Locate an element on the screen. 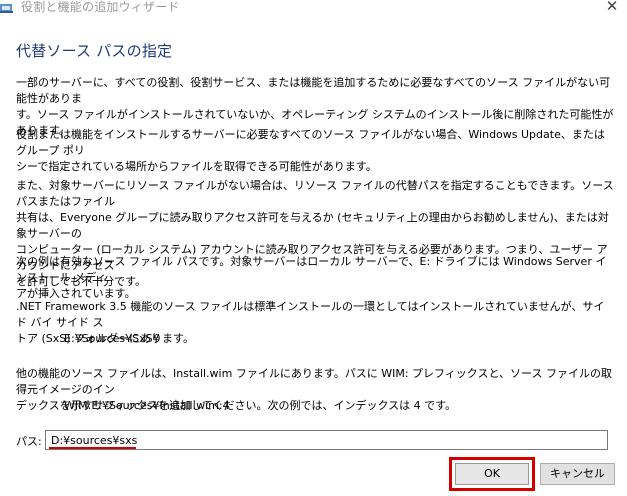 The image size is (627, 496). source-path-input: D:¥sources¥sxs is located at coordinates (326, 440).